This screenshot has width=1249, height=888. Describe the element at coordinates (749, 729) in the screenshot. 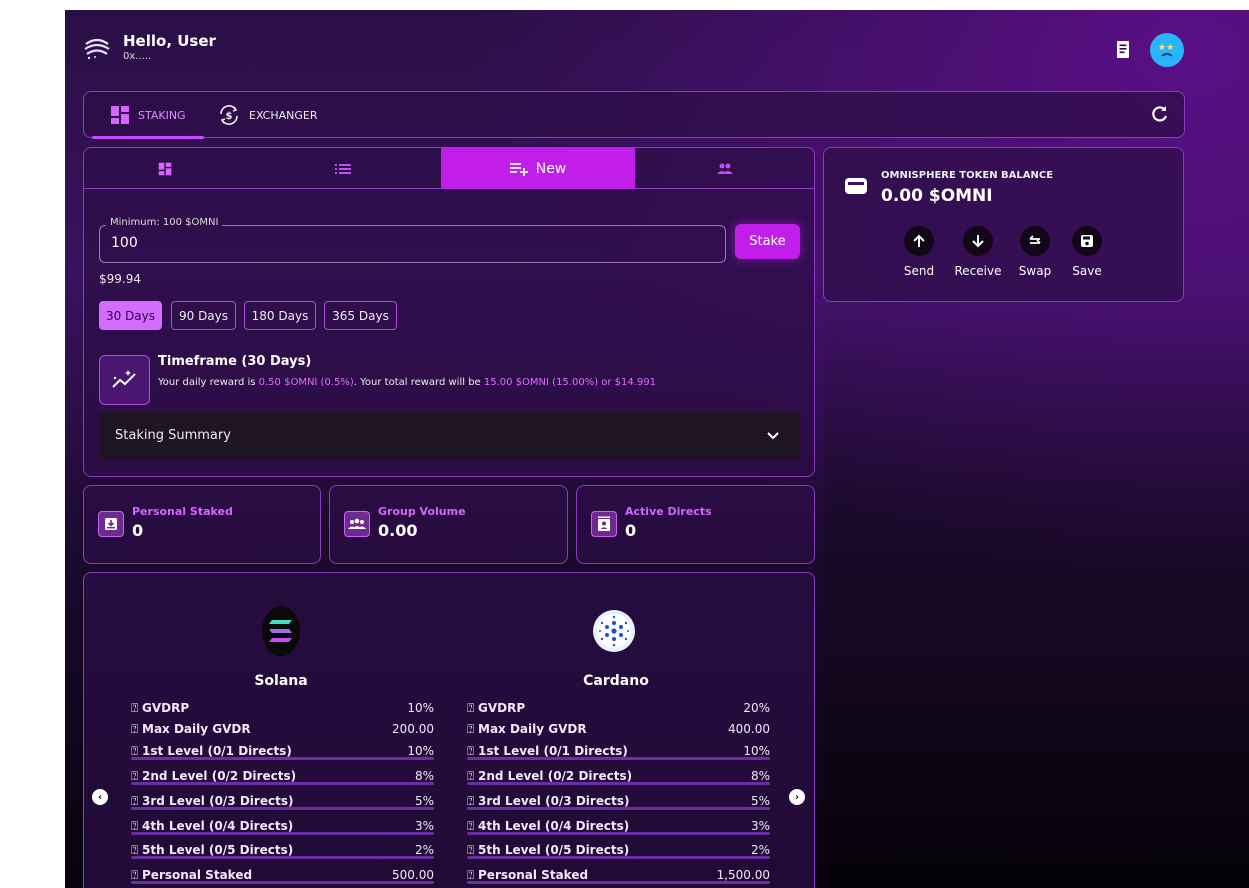

I see `coin-stat-value: 400.00` at that location.